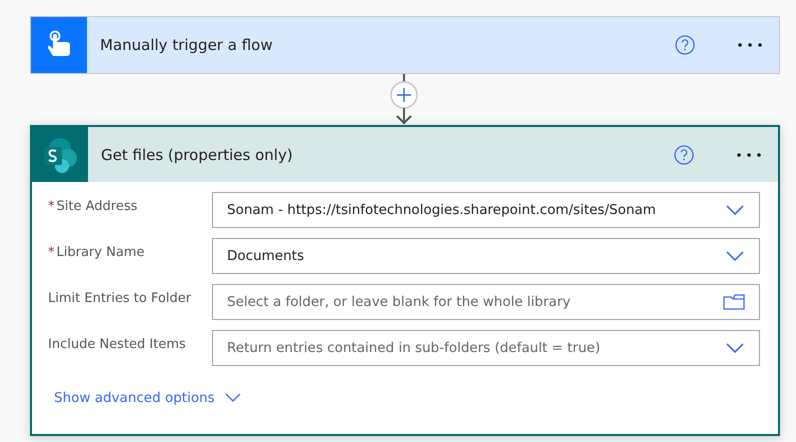 This screenshot has width=796, height=442. Describe the element at coordinates (117, 344) in the screenshot. I see `field-label: Include Nested Items` at that location.